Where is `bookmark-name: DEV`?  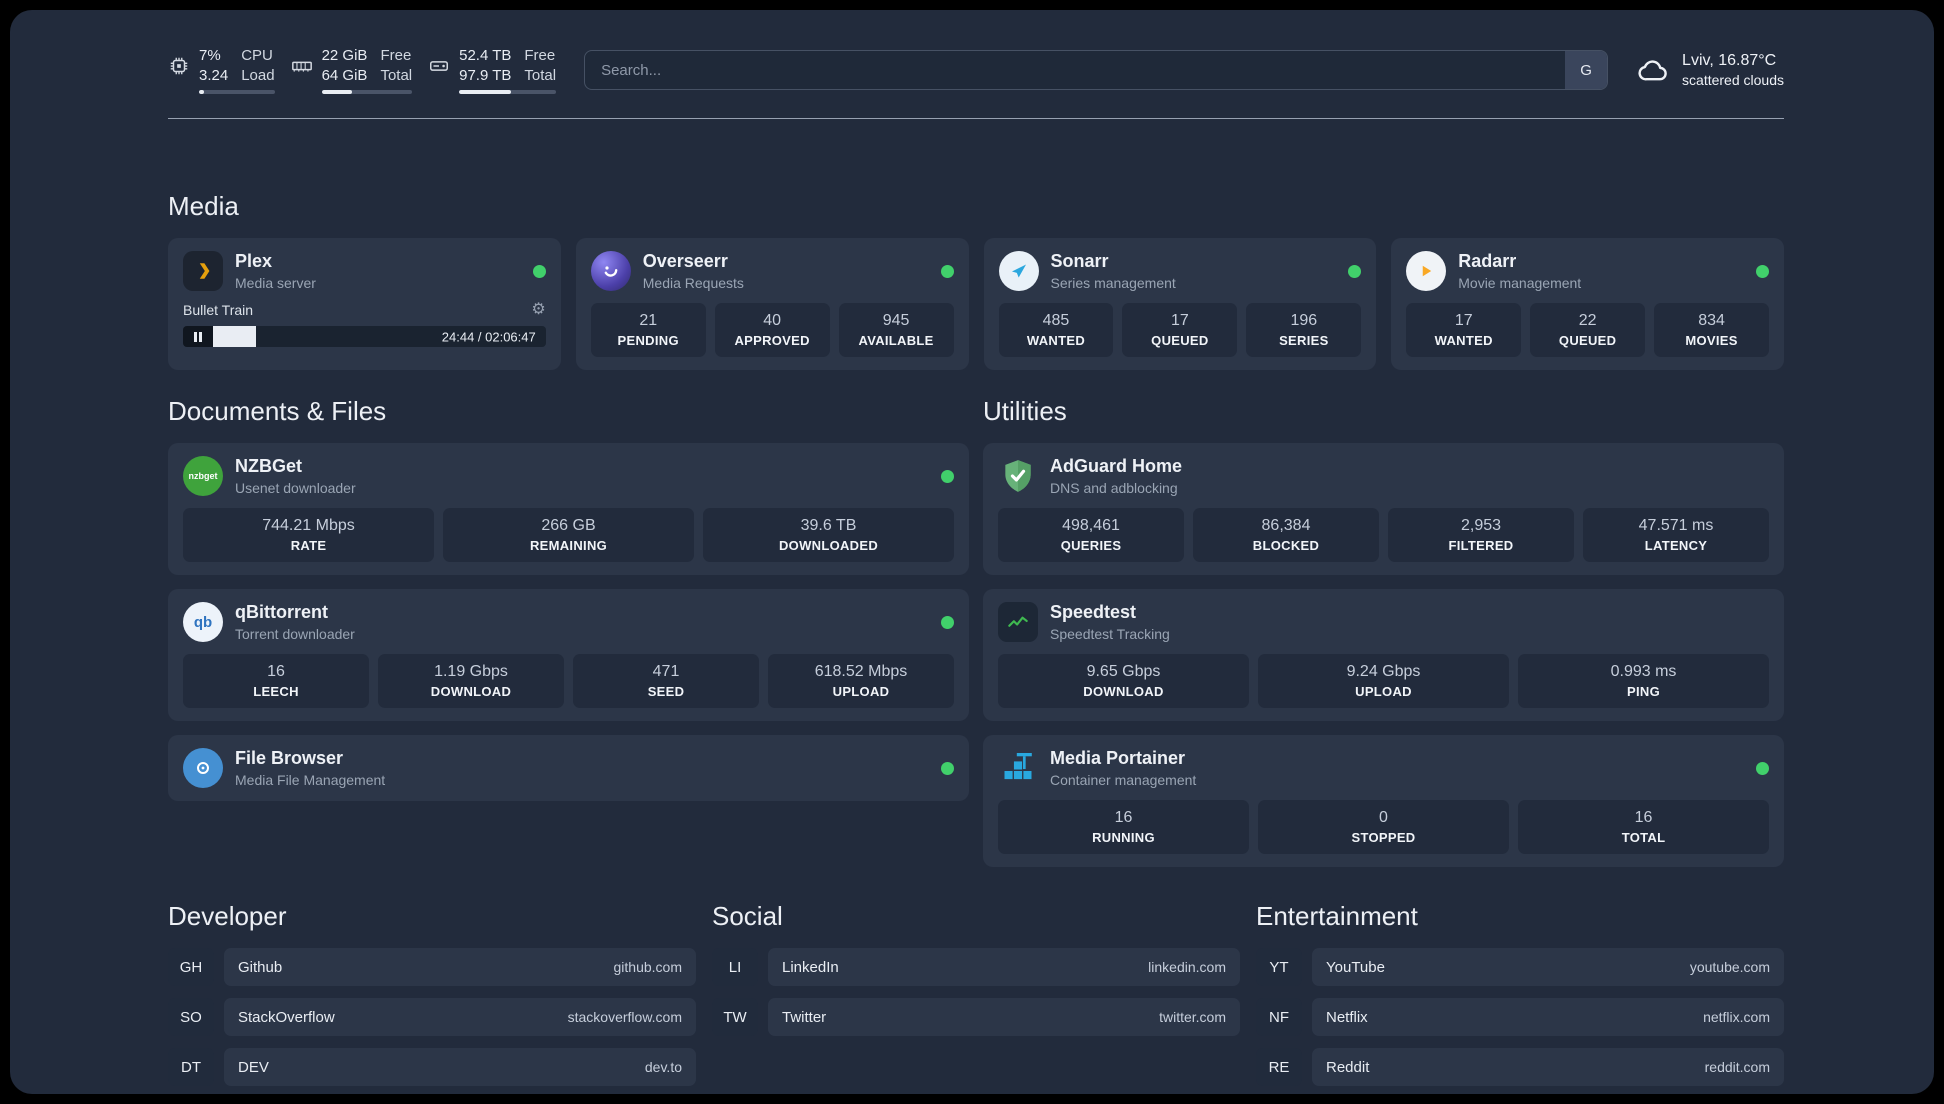
bookmark-name: DEV is located at coordinates (253, 1067).